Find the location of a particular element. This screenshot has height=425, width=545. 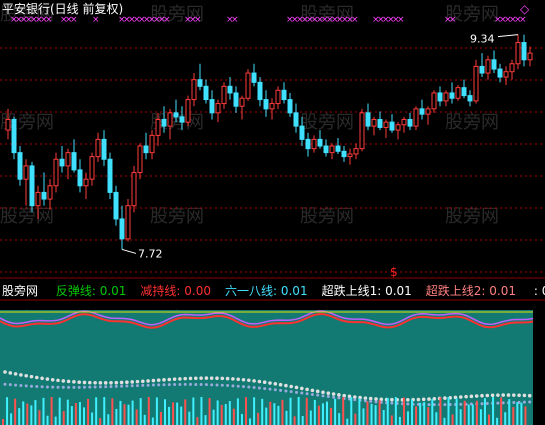

buy-signal-marker: $ is located at coordinates (394, 272).